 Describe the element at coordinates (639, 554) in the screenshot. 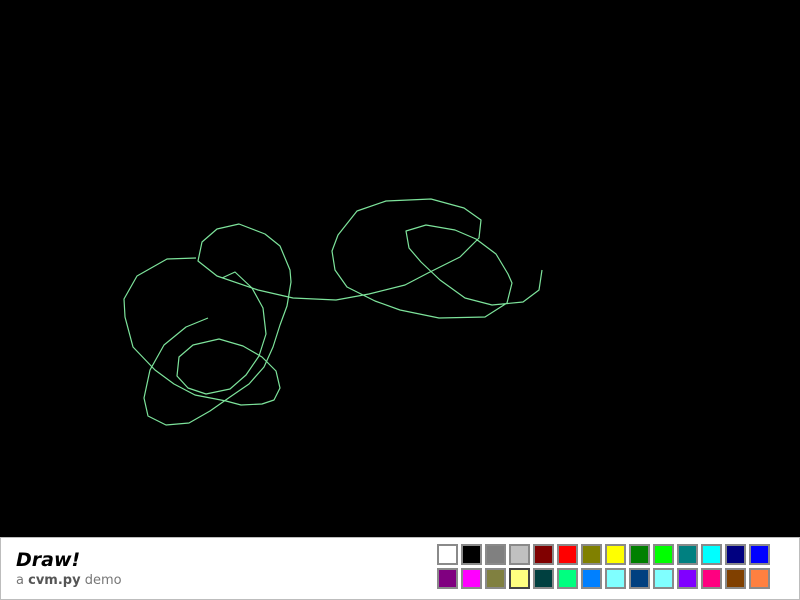

I see `color-swatch-green` at that location.